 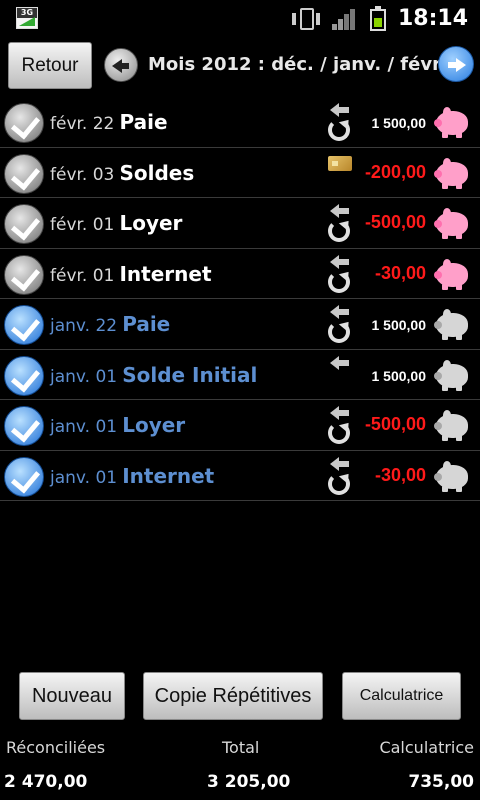 I want to click on status-bar: 3G 18:14, so click(x=240, y=19).